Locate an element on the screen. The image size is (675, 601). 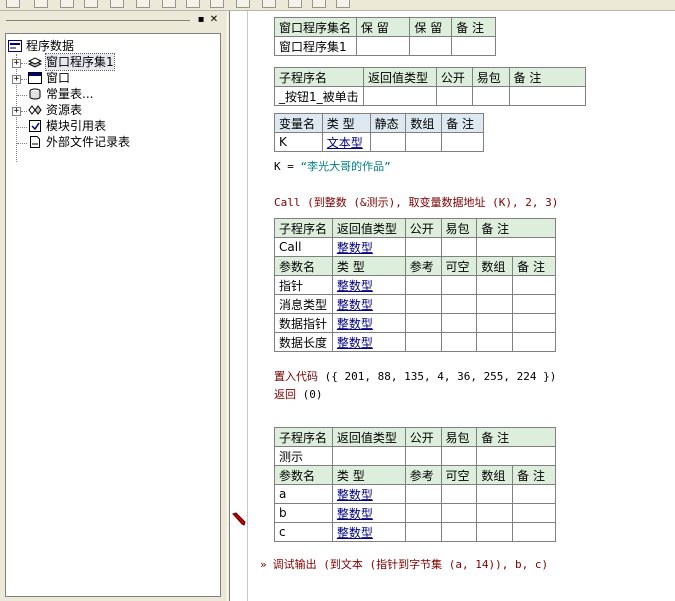
code-line: » 调试输出 (到文本 (指针到字节集 (a, 14)), b, c) is located at coordinates (404, 564).